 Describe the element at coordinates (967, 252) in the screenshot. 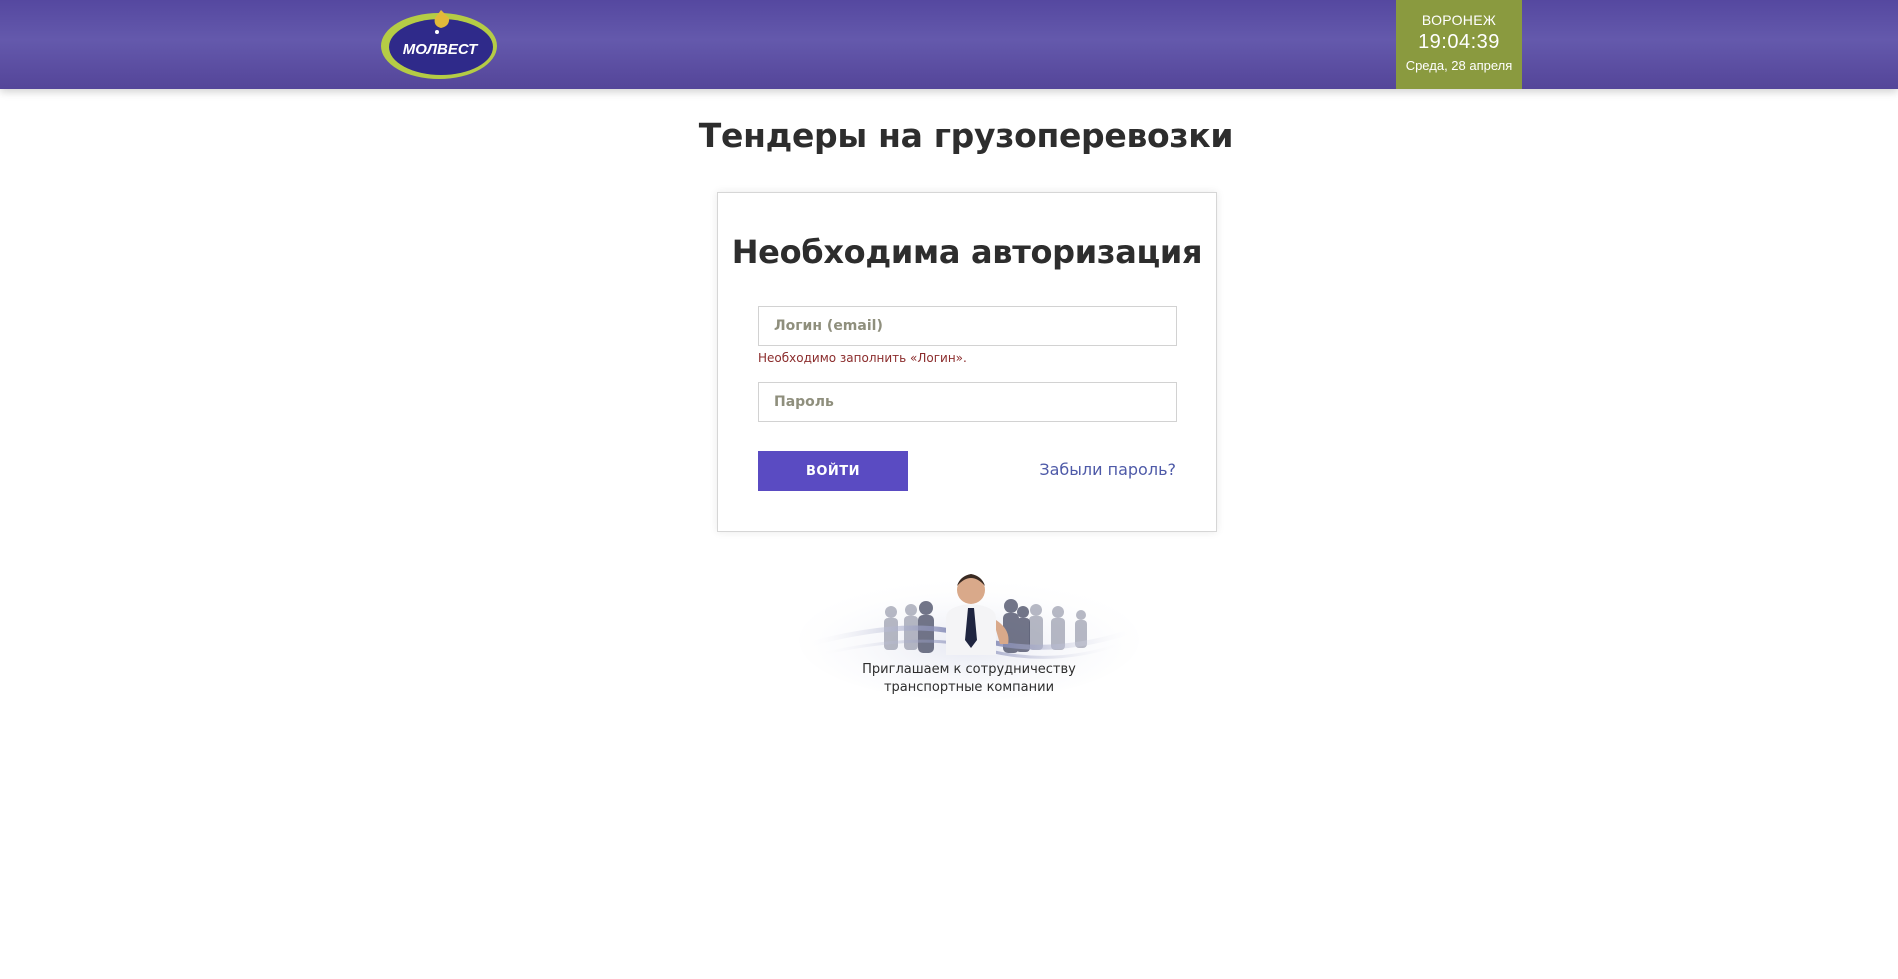

I see `auth-title: Необходима авторизация` at that location.